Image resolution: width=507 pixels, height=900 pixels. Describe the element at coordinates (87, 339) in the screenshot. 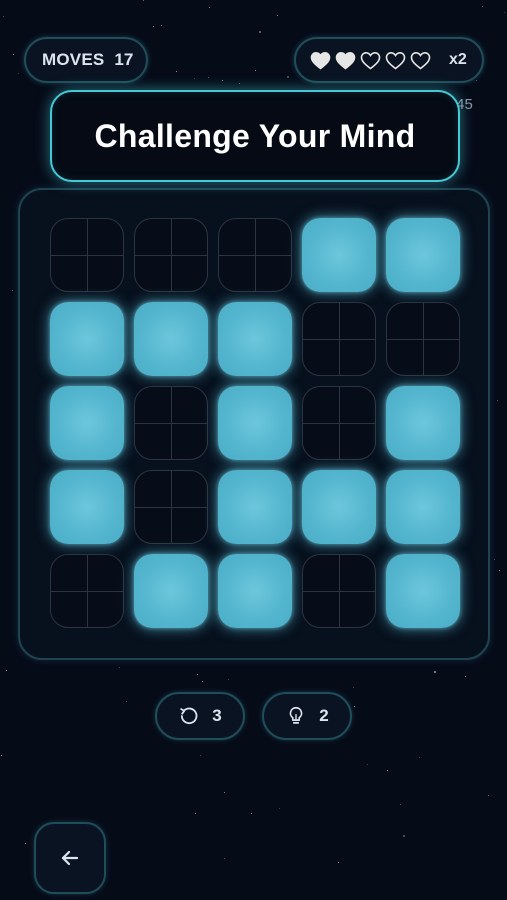

I see `board-tile-r2-c1` at that location.